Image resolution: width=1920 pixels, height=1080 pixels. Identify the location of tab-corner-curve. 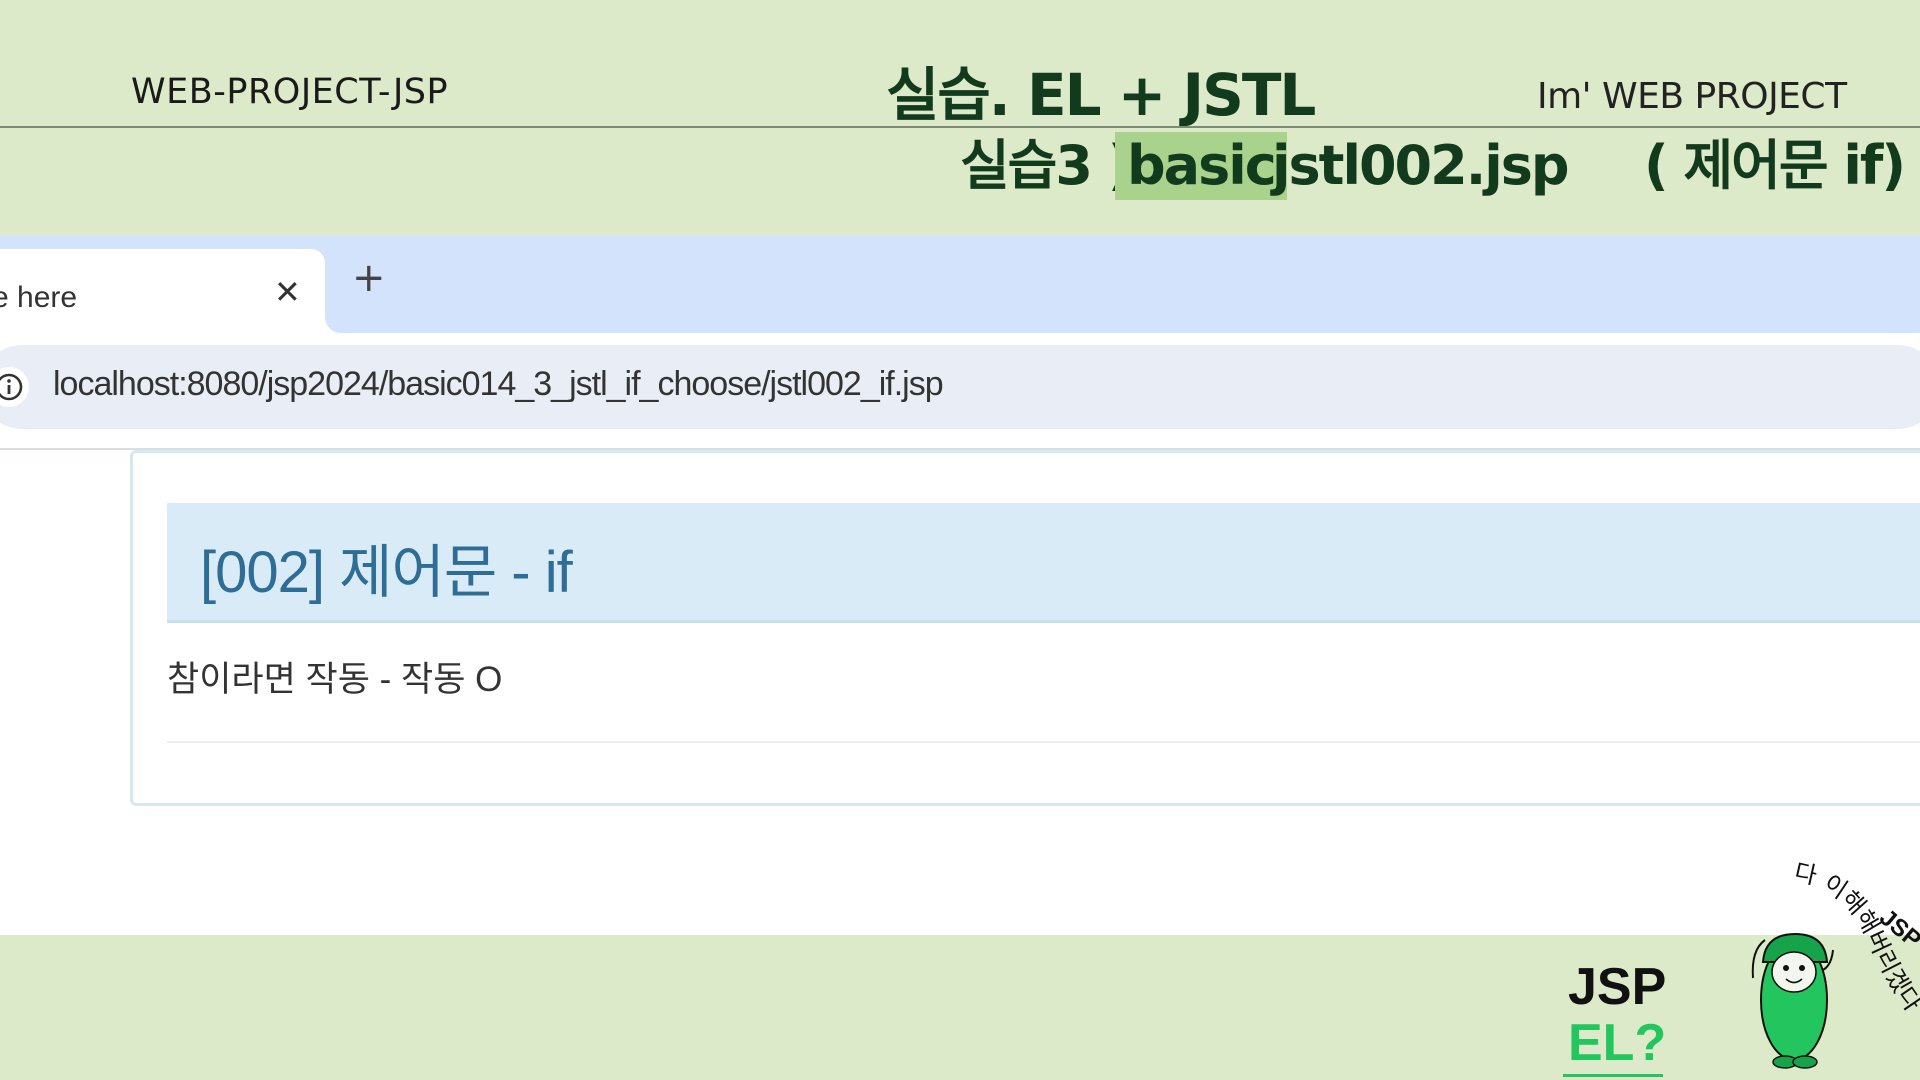
(341, 317).